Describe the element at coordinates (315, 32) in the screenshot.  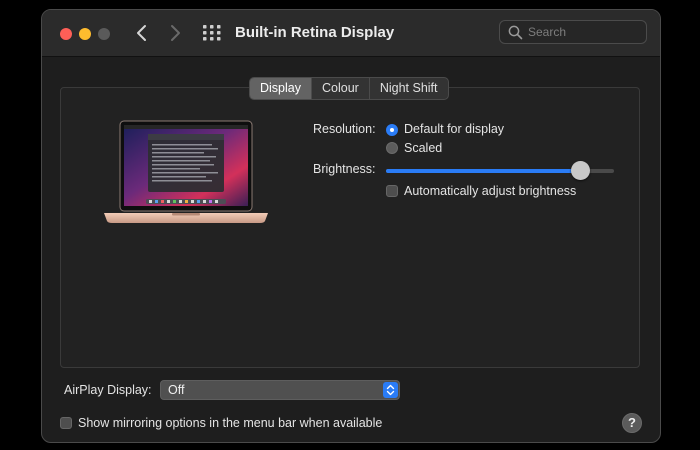
I see `window-title: Built-in Retina Display` at that location.